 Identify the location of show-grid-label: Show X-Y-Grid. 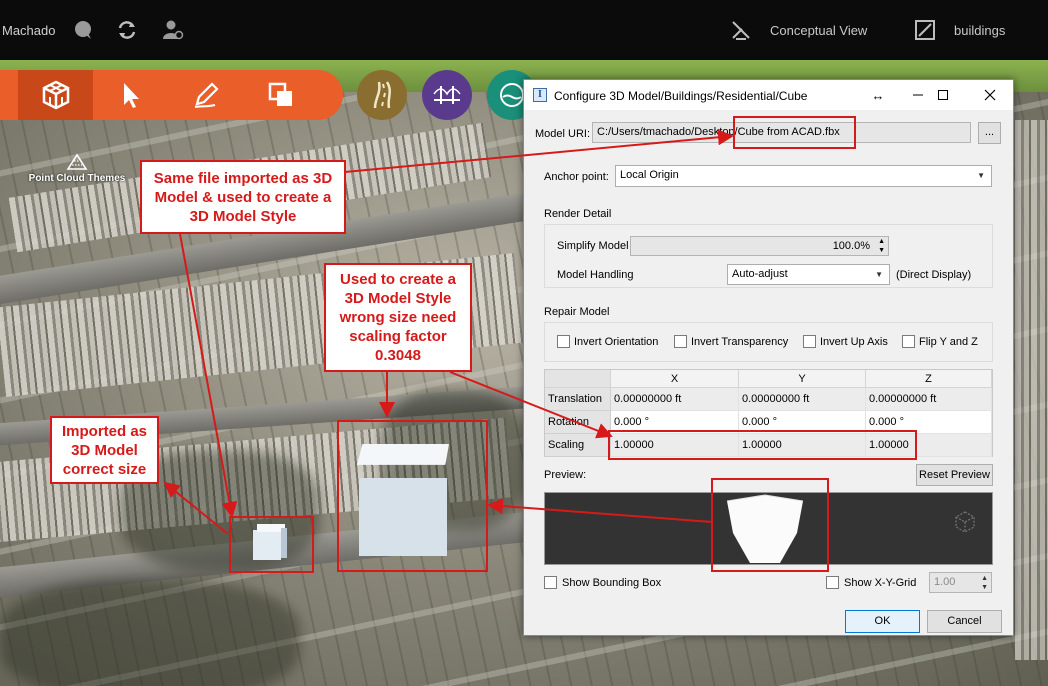
(880, 583).